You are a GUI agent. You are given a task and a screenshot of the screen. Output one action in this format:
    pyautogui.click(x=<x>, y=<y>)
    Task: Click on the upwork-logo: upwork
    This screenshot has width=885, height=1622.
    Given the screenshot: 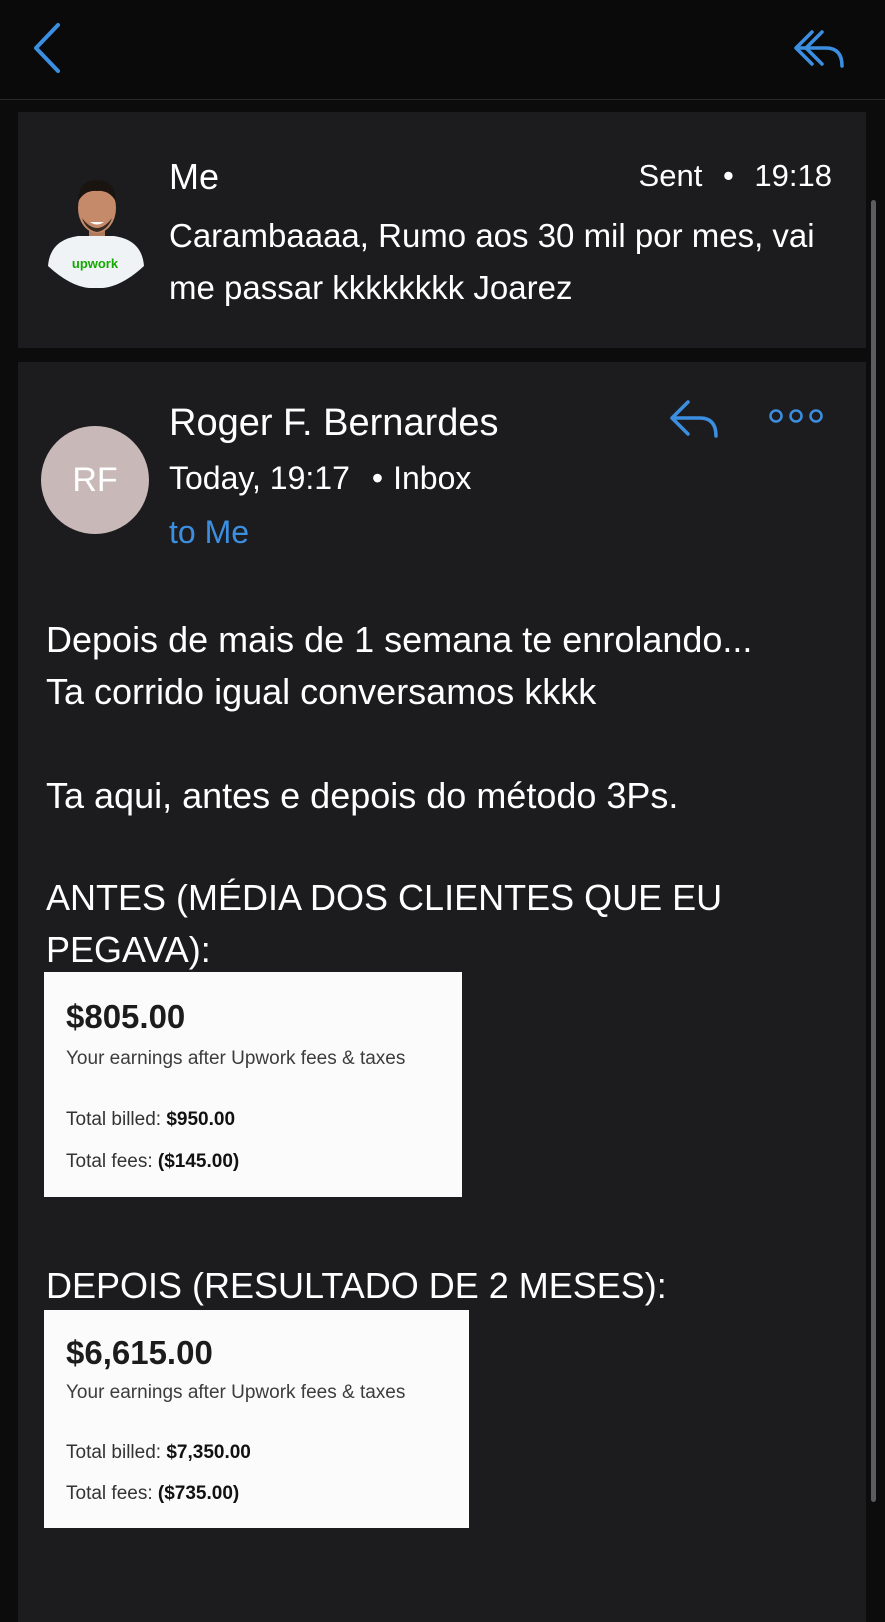 What is the action you would take?
    pyautogui.click(x=95, y=263)
    